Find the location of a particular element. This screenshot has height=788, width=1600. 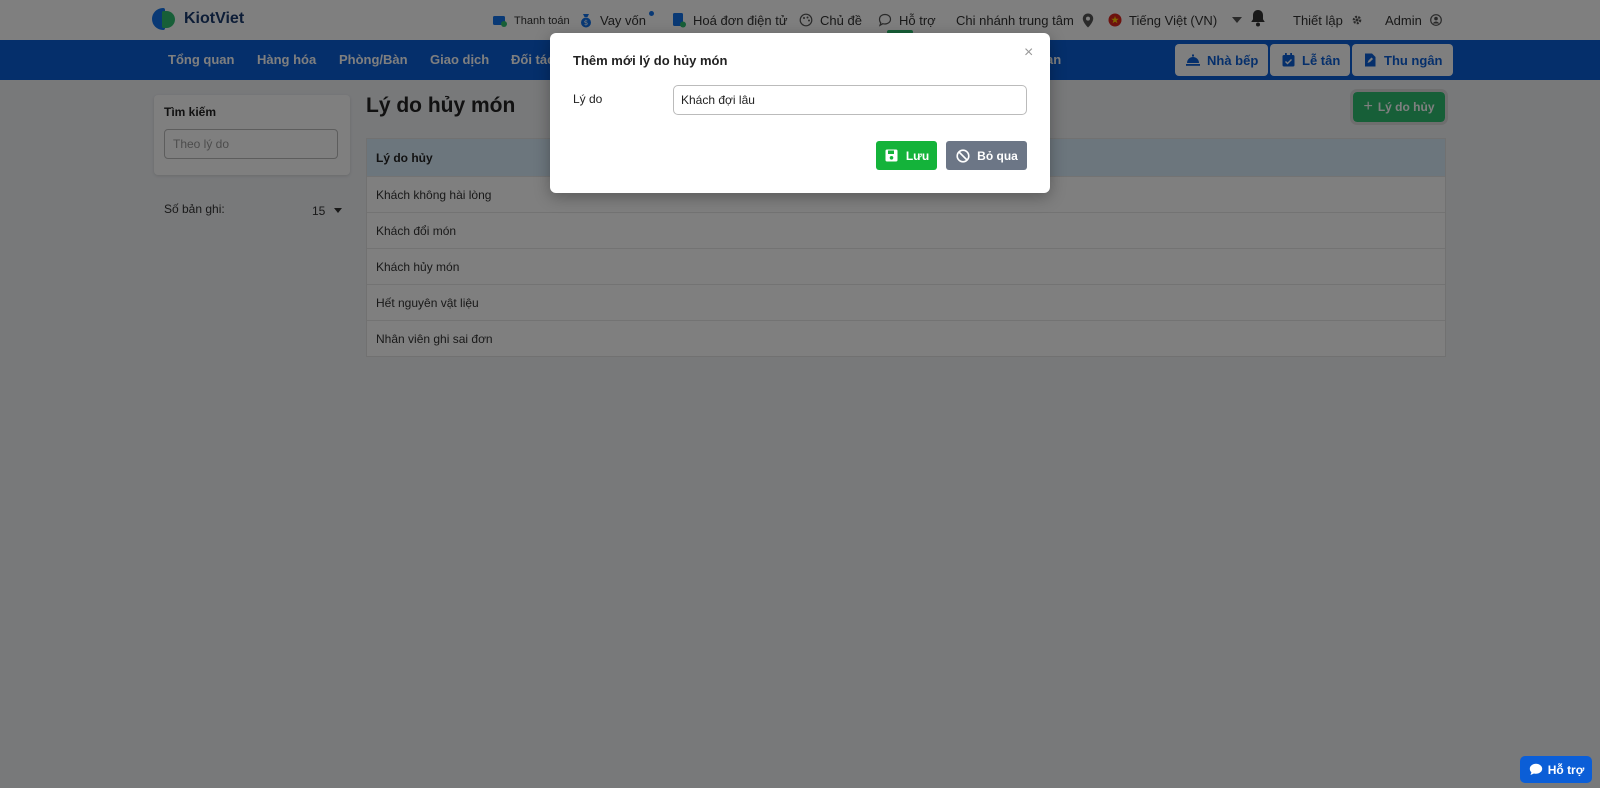

chat-bubble-icon is located at coordinates (1536, 770).